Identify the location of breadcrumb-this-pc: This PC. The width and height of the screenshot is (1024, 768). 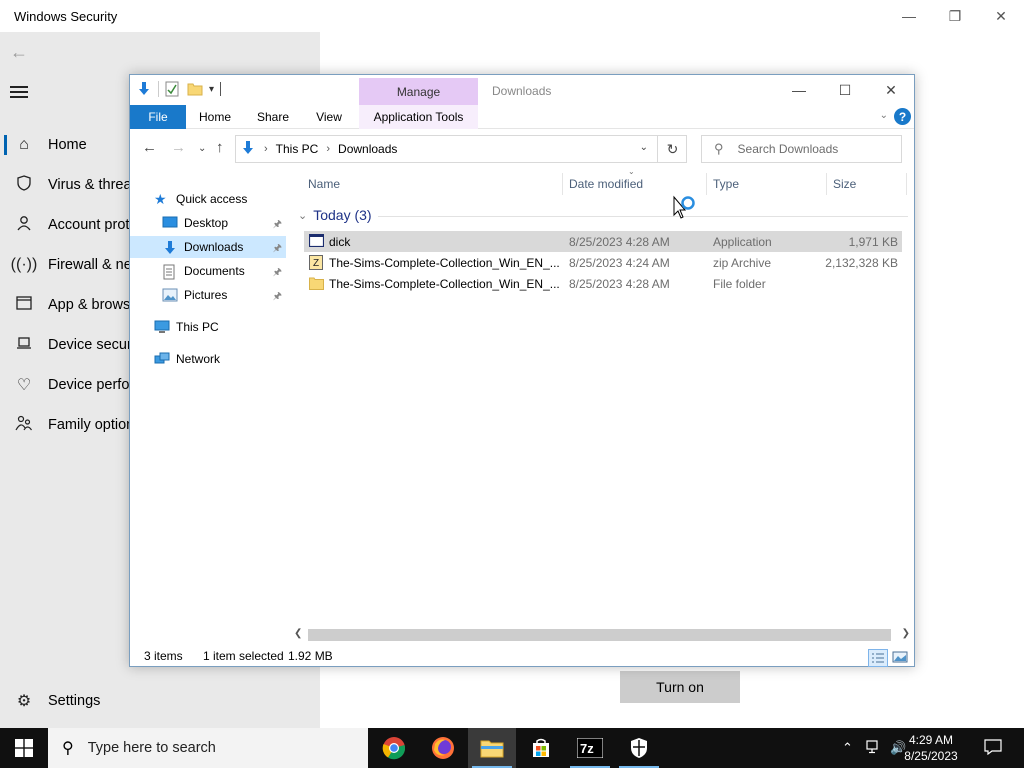
(297, 149).